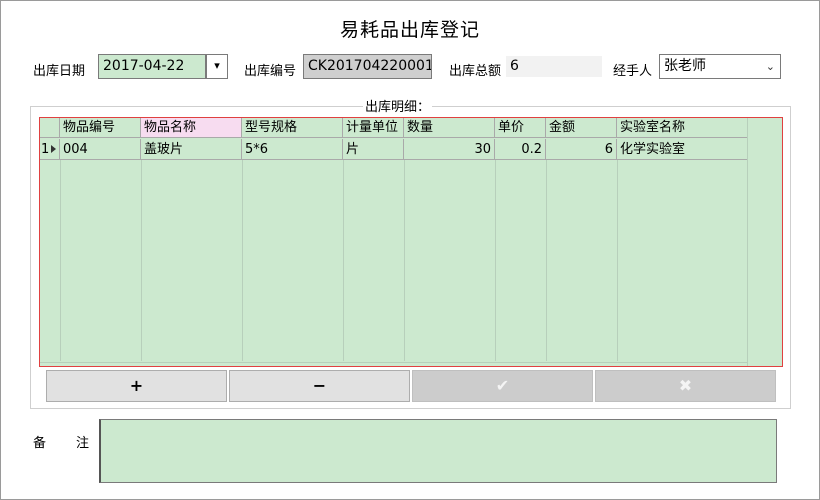 The image size is (820, 500). I want to click on page-title: 易耗品出库登记, so click(409, 30).